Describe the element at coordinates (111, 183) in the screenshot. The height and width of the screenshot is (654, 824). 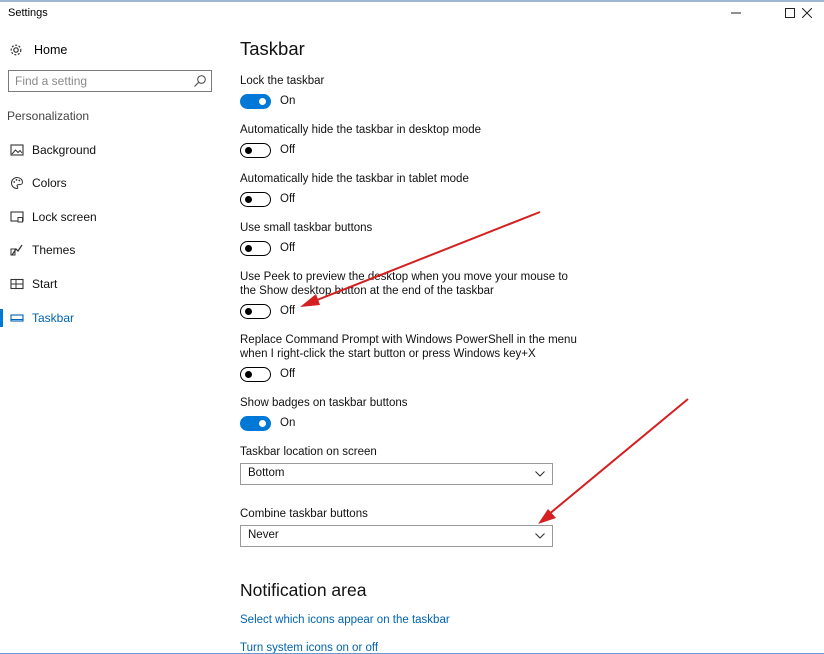
I see `sidebar-item-colors: Colors` at that location.